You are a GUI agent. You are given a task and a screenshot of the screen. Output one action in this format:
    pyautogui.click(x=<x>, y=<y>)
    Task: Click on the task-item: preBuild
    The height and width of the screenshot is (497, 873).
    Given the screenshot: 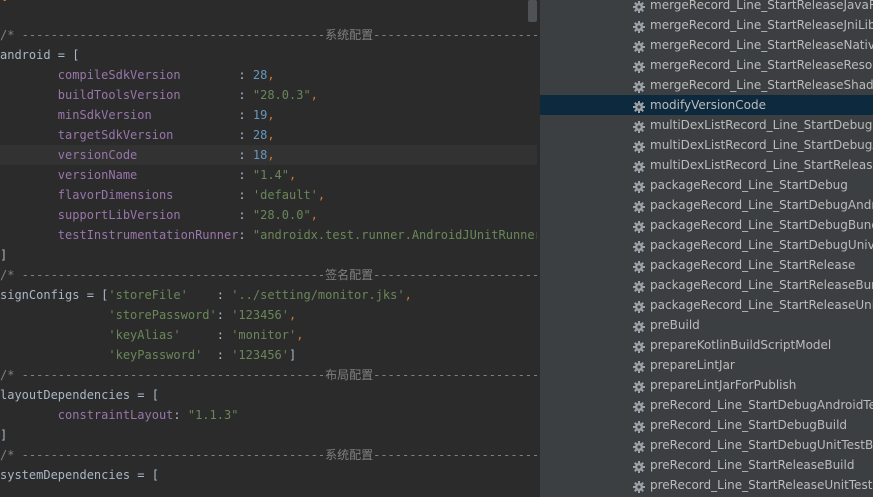 What is the action you would take?
    pyautogui.click(x=706, y=325)
    